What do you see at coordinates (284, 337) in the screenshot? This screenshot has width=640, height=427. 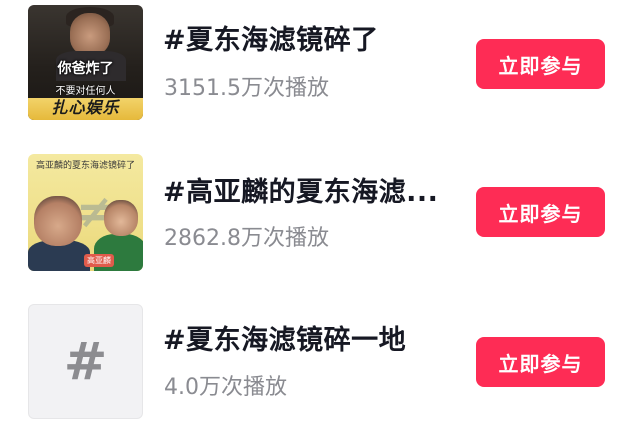 I see `topic-title: #夏东海滤镜碎一地` at bounding box center [284, 337].